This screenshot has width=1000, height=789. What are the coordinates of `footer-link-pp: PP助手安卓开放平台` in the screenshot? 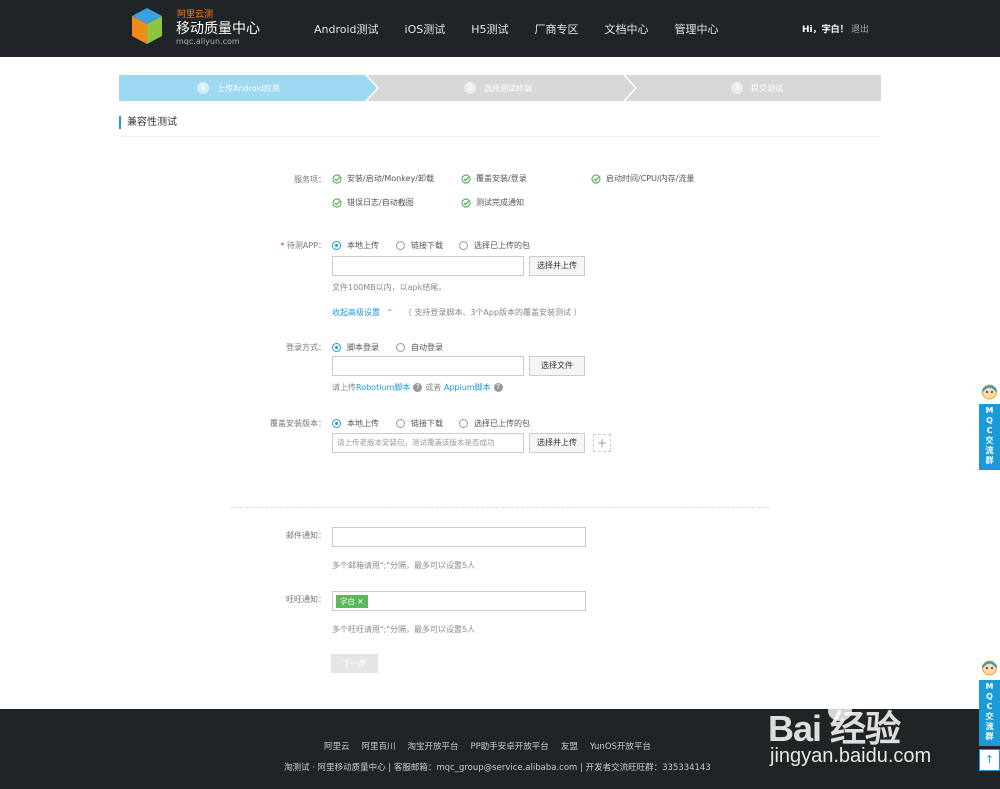 It's located at (510, 746).